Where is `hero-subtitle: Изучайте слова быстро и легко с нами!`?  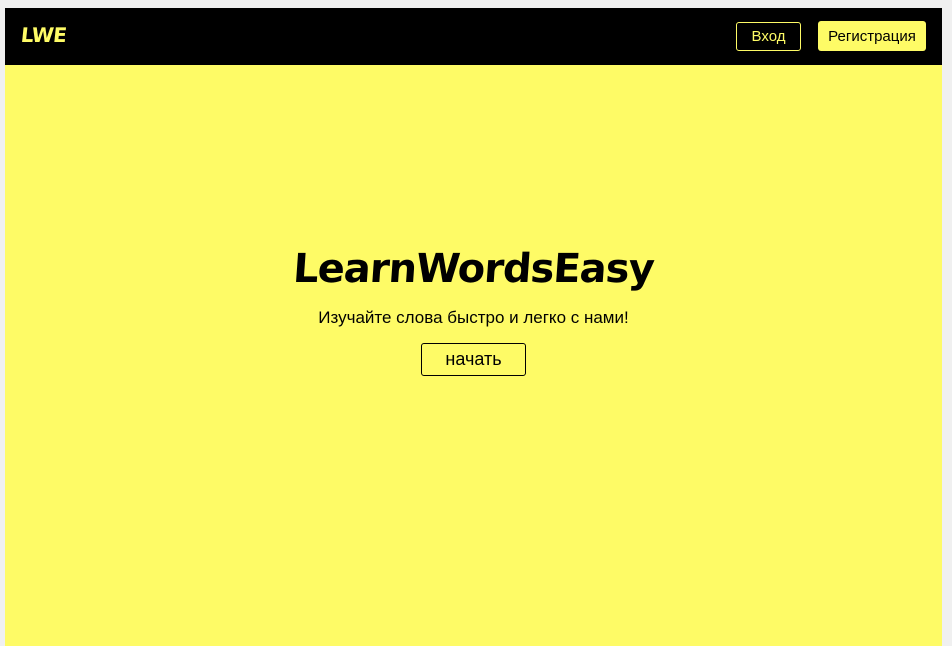
hero-subtitle: Изучайте слова быстро и легко с нами! is located at coordinates (473, 317).